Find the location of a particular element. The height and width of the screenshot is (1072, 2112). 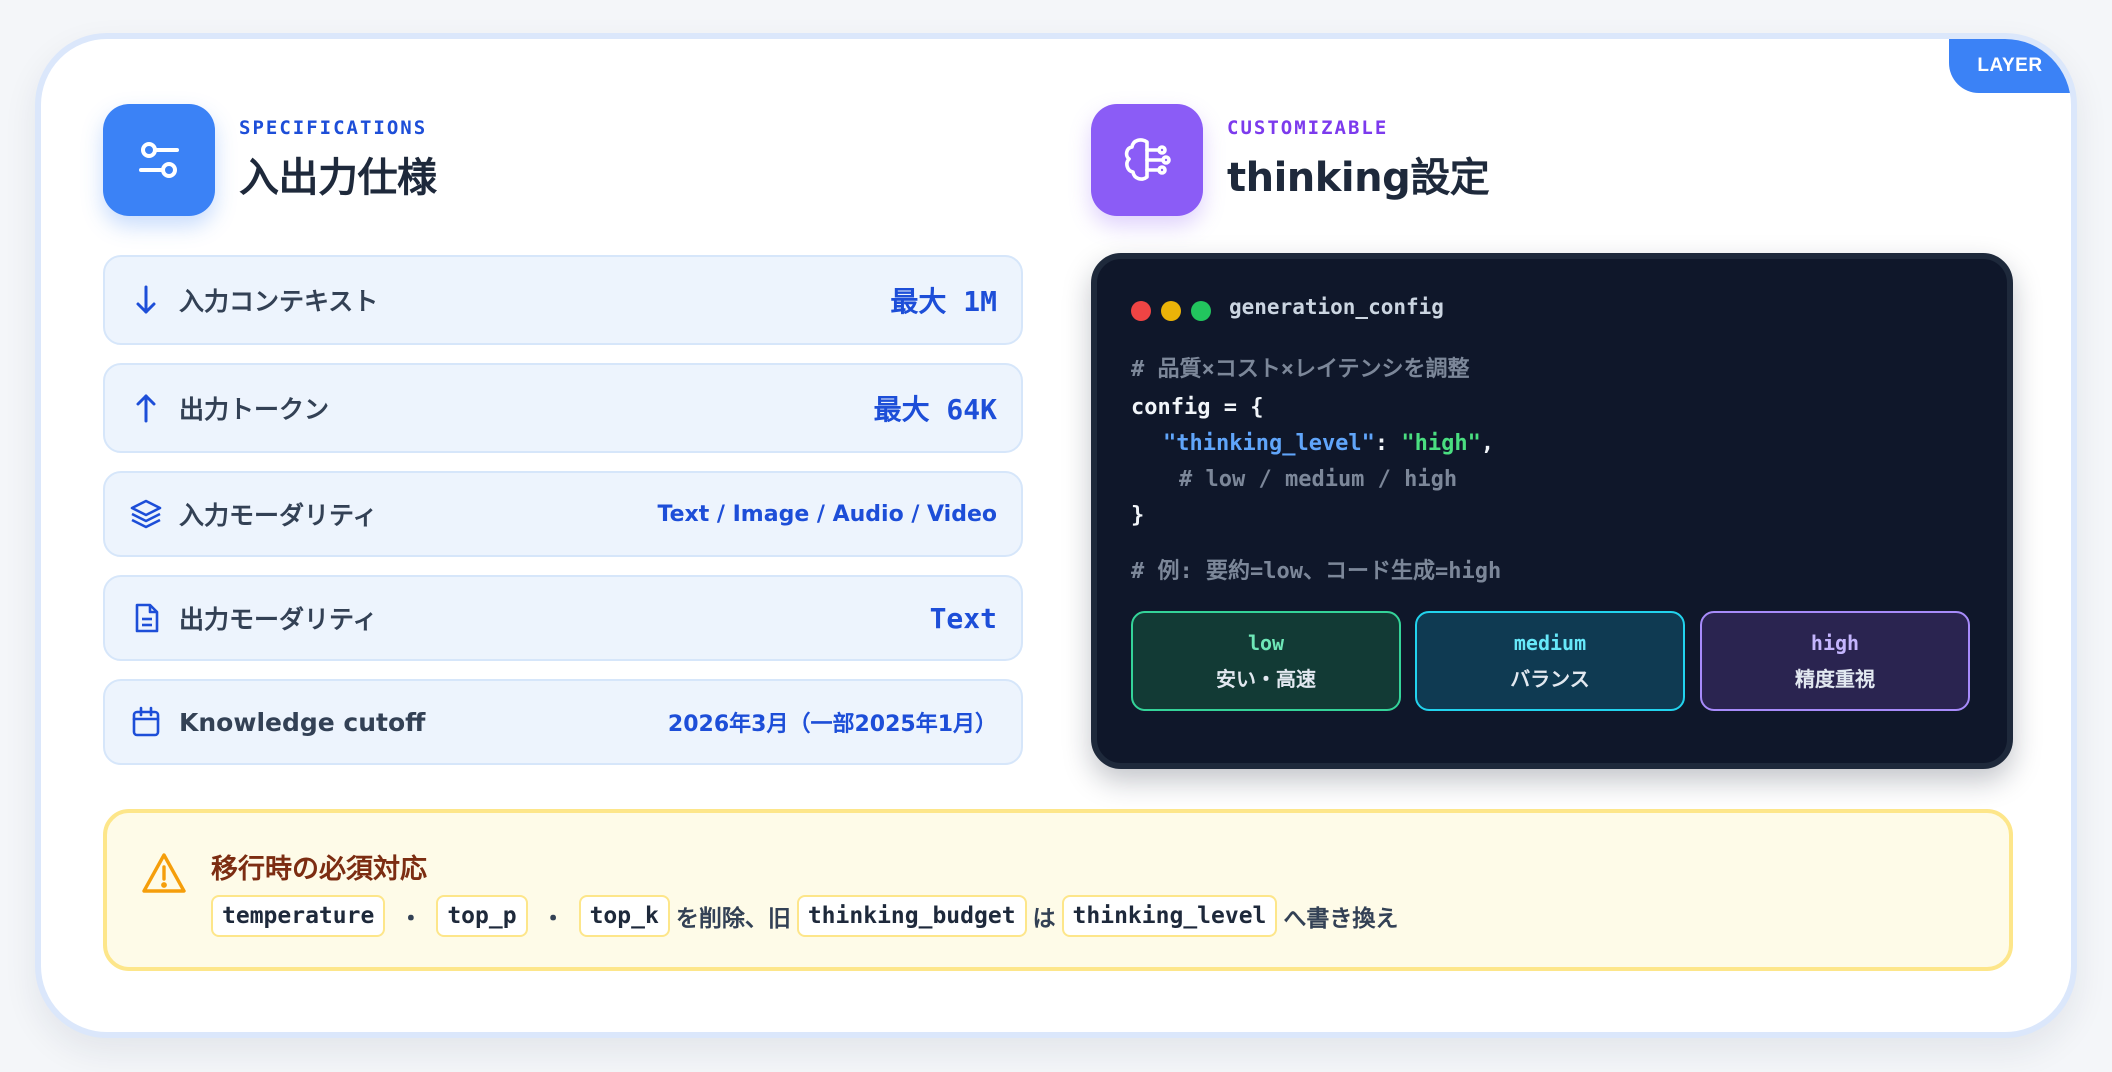

spec-label: Knowledge cutoff is located at coordinates (302, 722).